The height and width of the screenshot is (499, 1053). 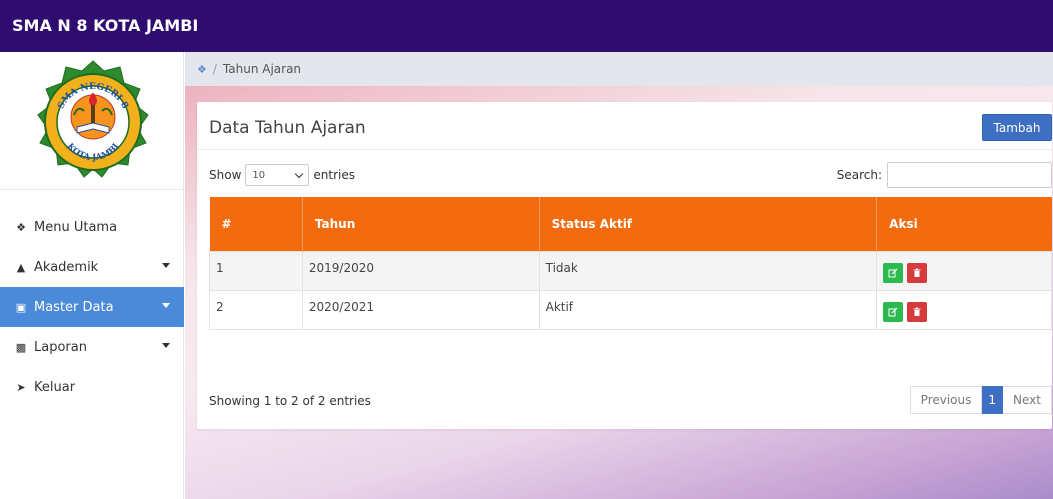 I want to click on breadcrumb: ❖ / Tahun Ajaran, so click(x=619, y=69).